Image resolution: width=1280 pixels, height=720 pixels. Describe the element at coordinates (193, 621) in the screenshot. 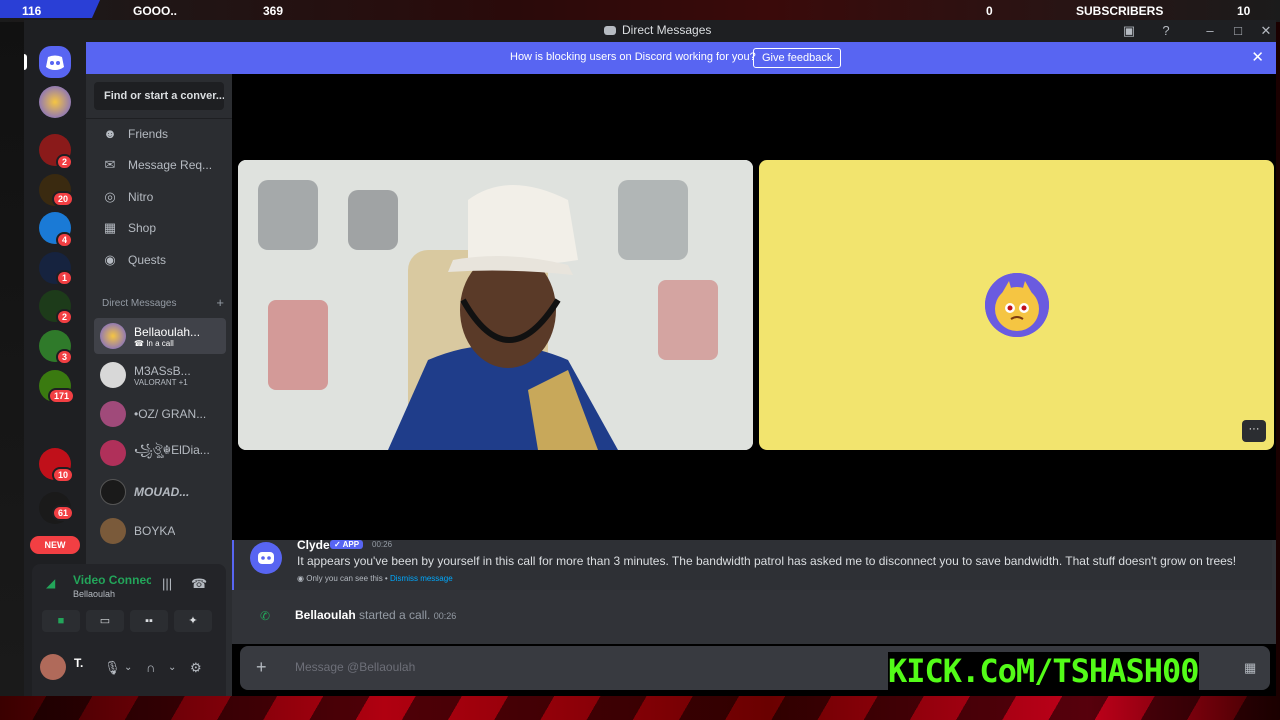

I see `soundboard-button: ✦` at that location.